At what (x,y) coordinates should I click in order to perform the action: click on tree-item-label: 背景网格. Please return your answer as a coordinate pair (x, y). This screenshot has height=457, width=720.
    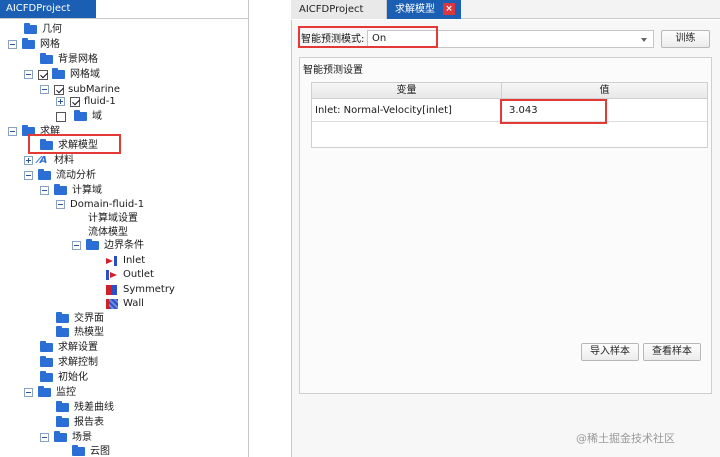
    Looking at the image, I should click on (78, 59).